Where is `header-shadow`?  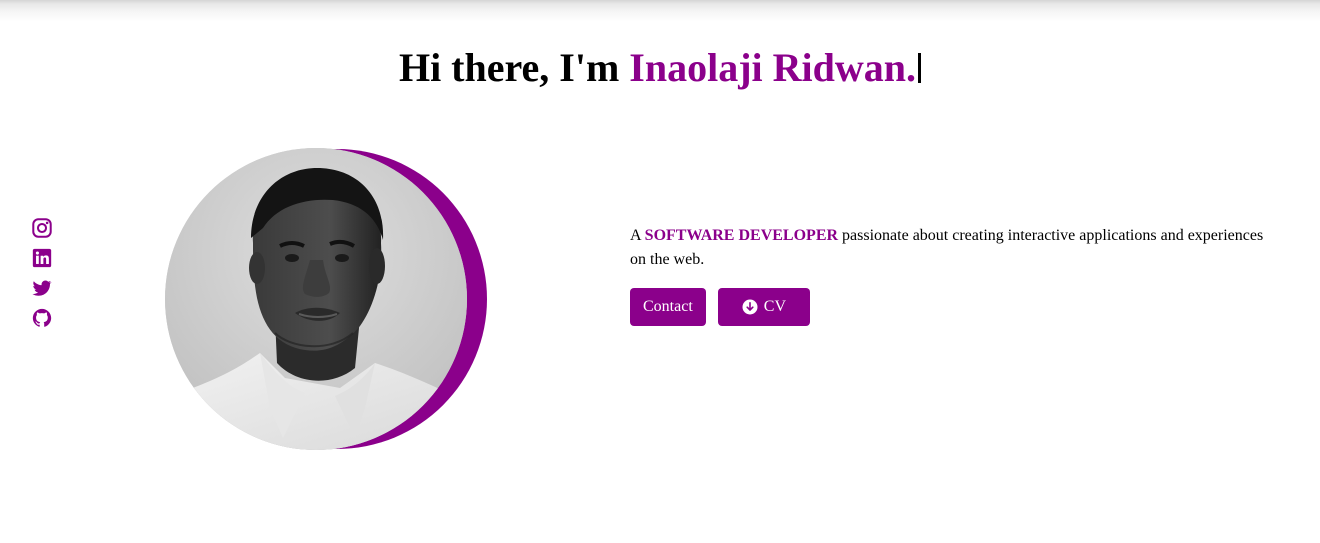
header-shadow is located at coordinates (660, 11).